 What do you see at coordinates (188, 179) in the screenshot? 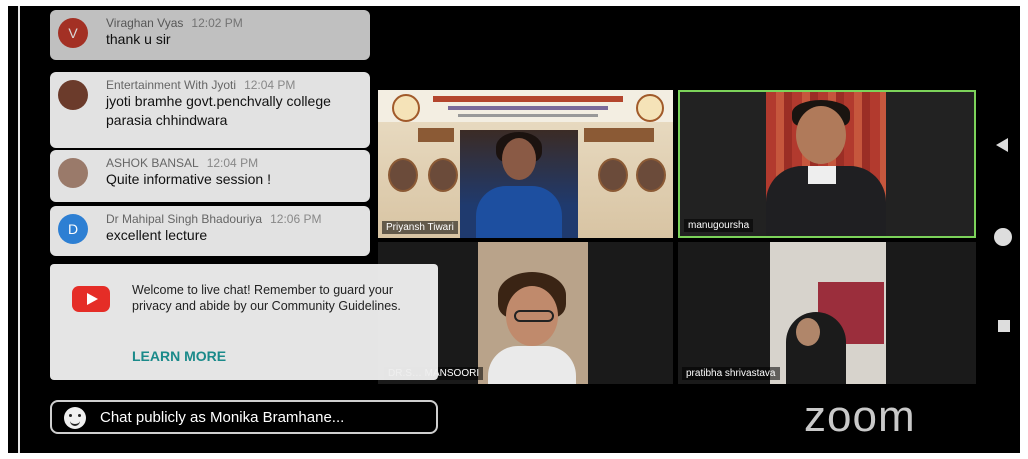
I see `chat-text: Quite informative session !` at bounding box center [188, 179].